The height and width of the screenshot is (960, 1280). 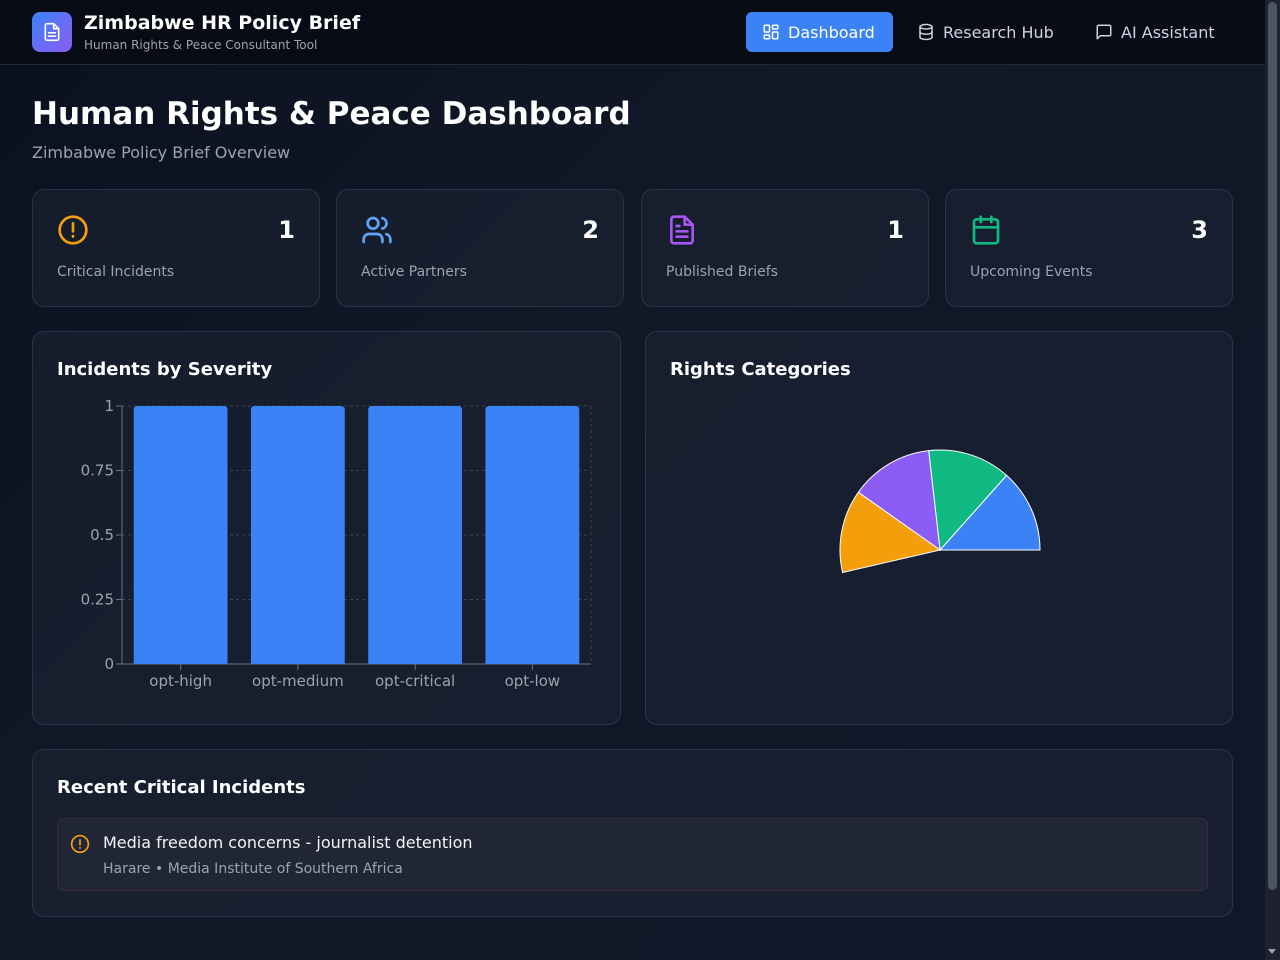 What do you see at coordinates (109, 406) in the screenshot?
I see `y-tick-label: 1` at bounding box center [109, 406].